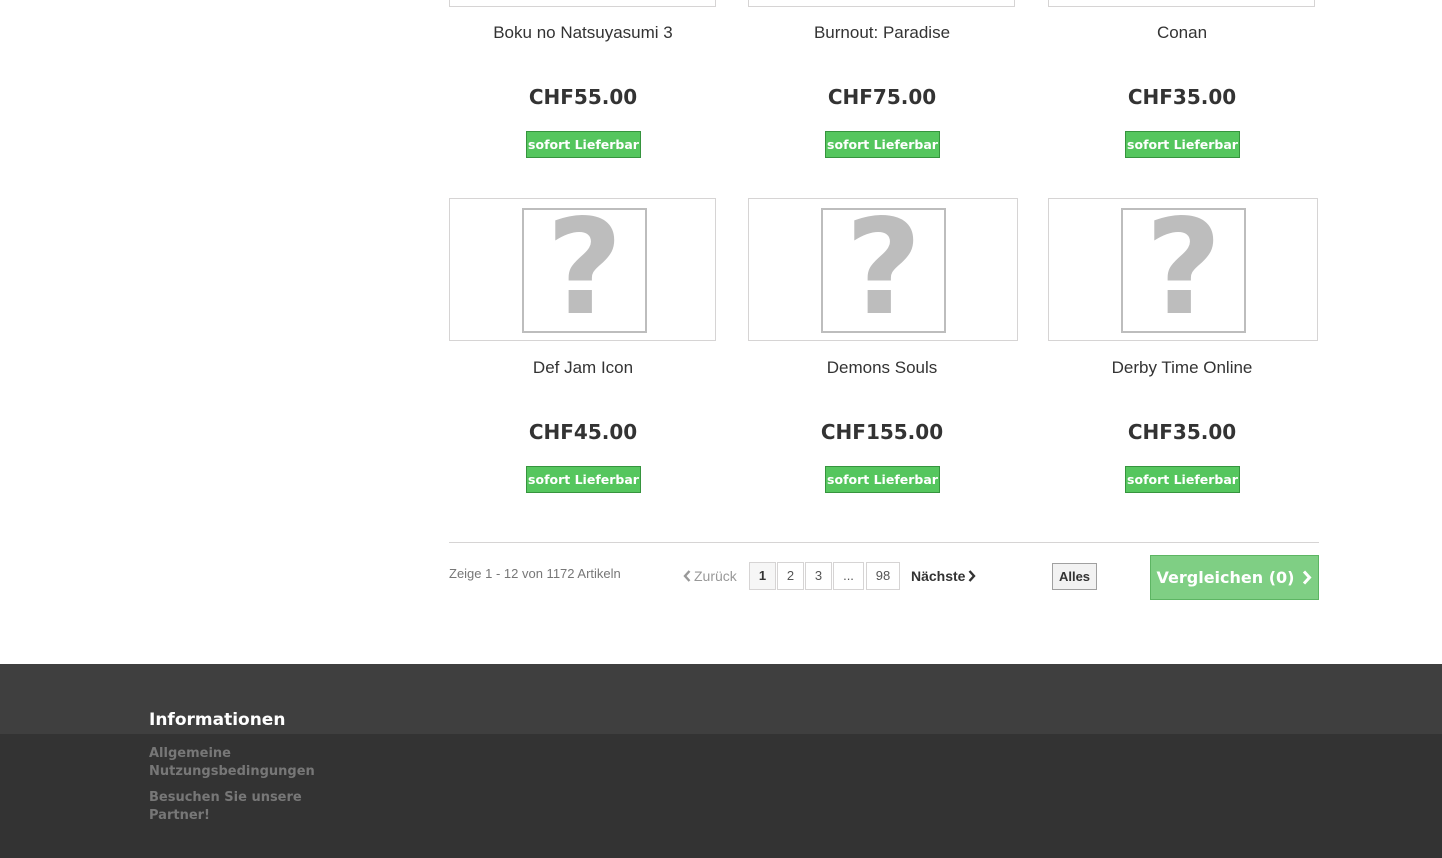 The width and height of the screenshot is (1442, 858). Describe the element at coordinates (882, 368) in the screenshot. I see `product-name: Demons Souls` at that location.